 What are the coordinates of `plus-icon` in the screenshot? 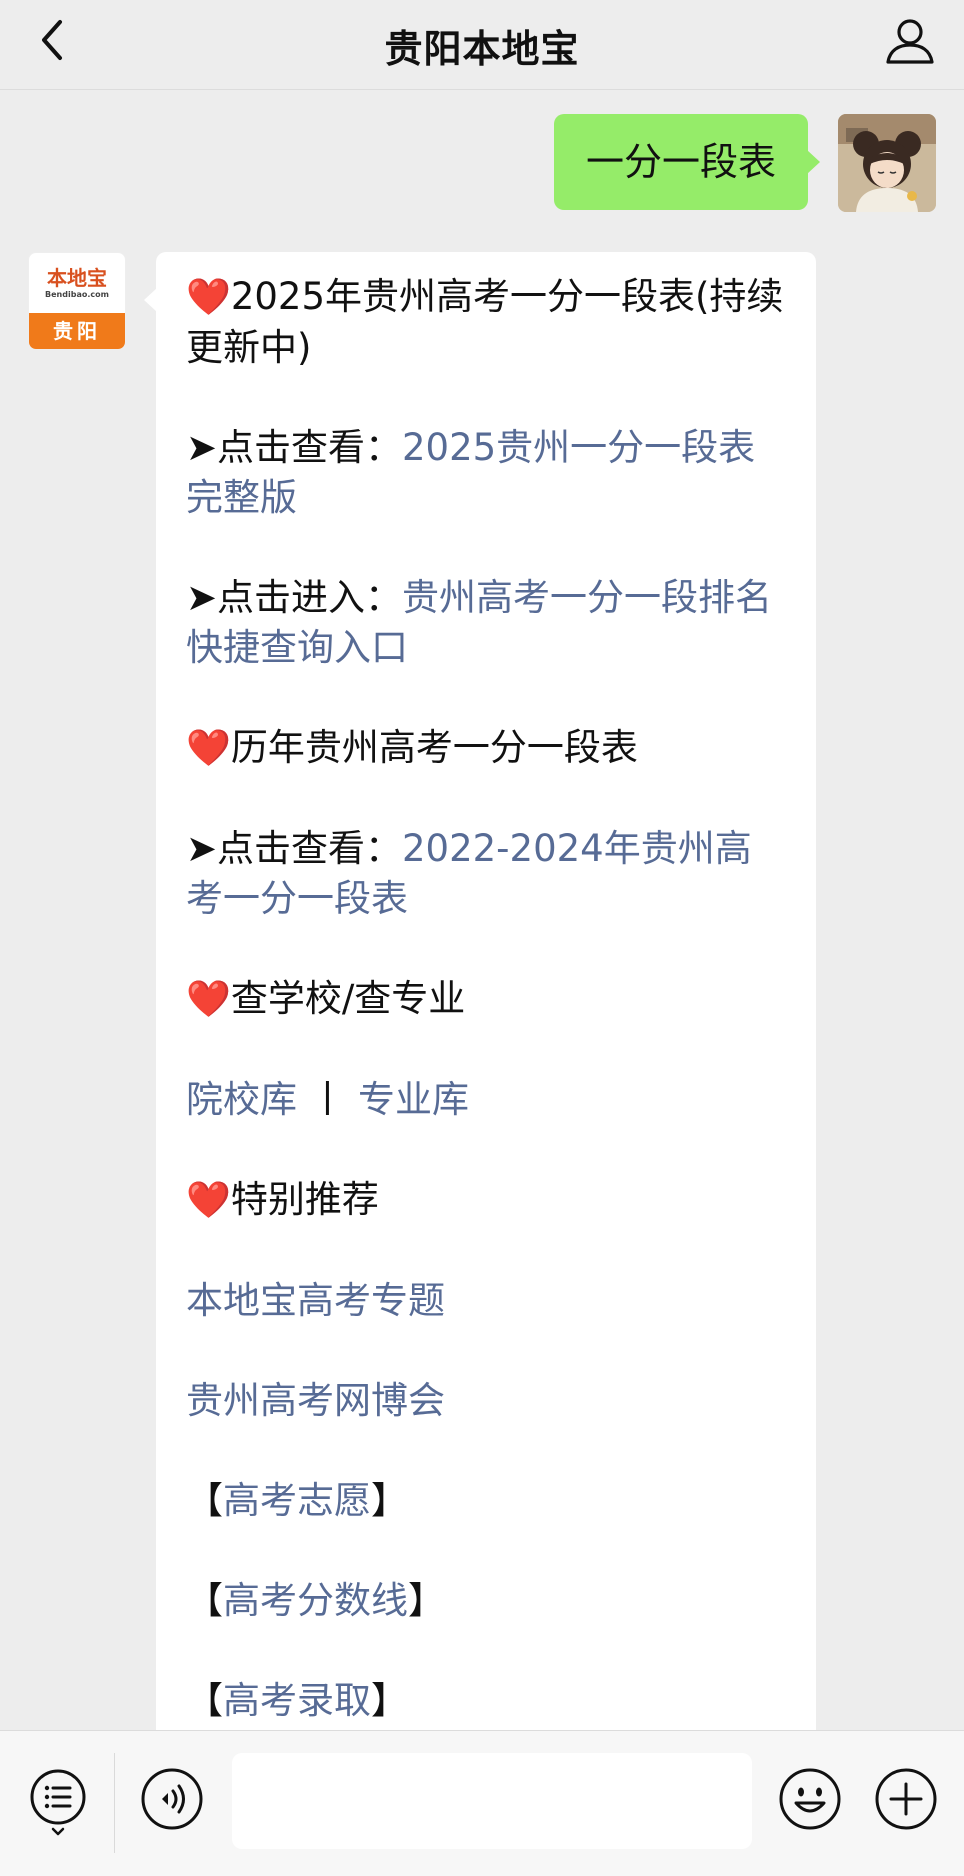 It's located at (906, 1799).